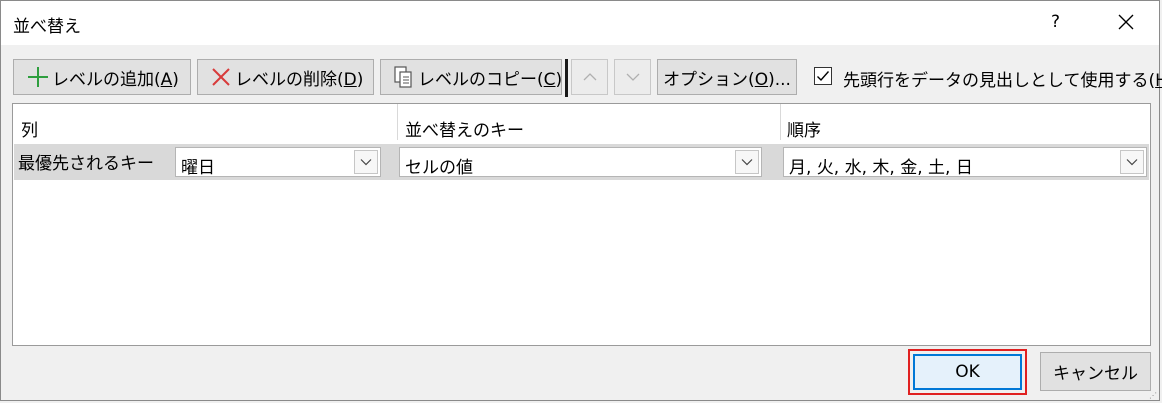 The image size is (1162, 403). What do you see at coordinates (1153, 395) in the screenshot?
I see `resize-grip-icon: ⋰` at bounding box center [1153, 395].